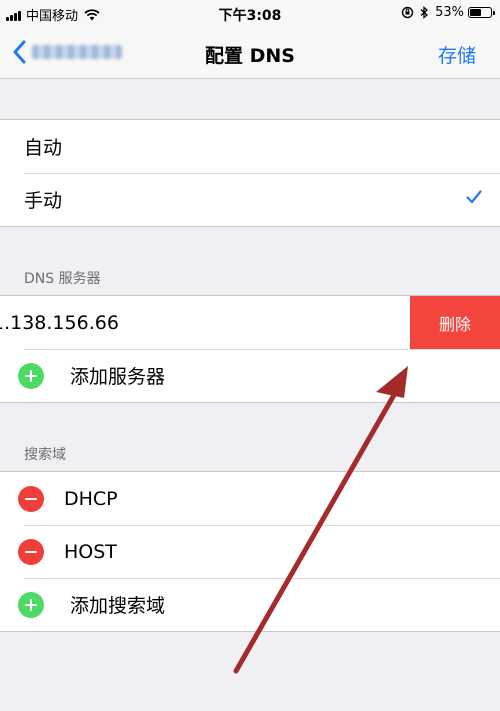  Describe the element at coordinates (424, 12) in the screenshot. I see `bluetooth-icon` at that location.